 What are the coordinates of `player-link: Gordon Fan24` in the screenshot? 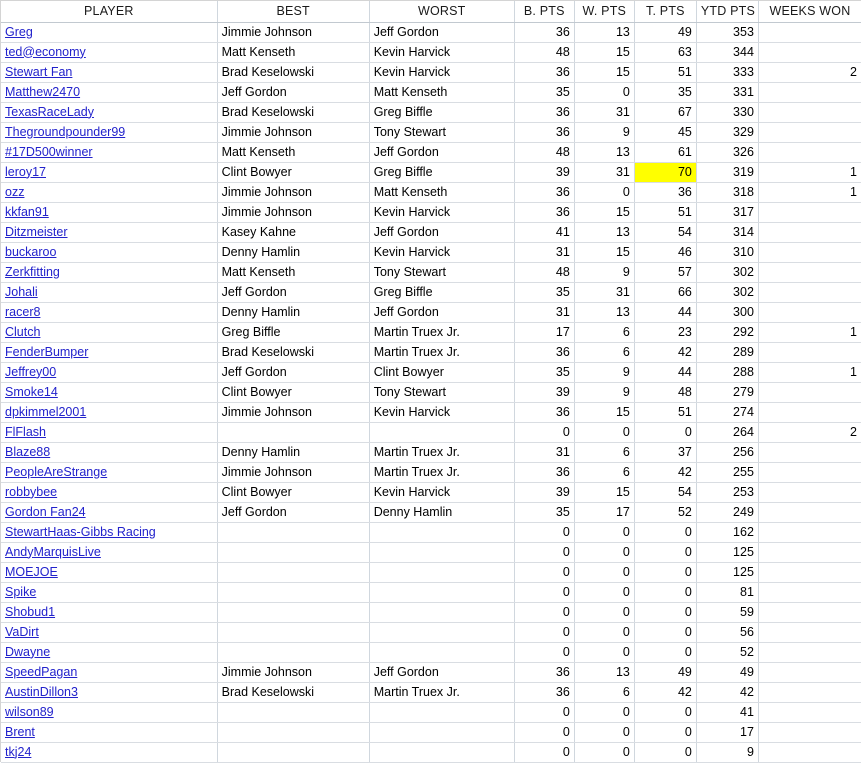 It's located at (45, 512).